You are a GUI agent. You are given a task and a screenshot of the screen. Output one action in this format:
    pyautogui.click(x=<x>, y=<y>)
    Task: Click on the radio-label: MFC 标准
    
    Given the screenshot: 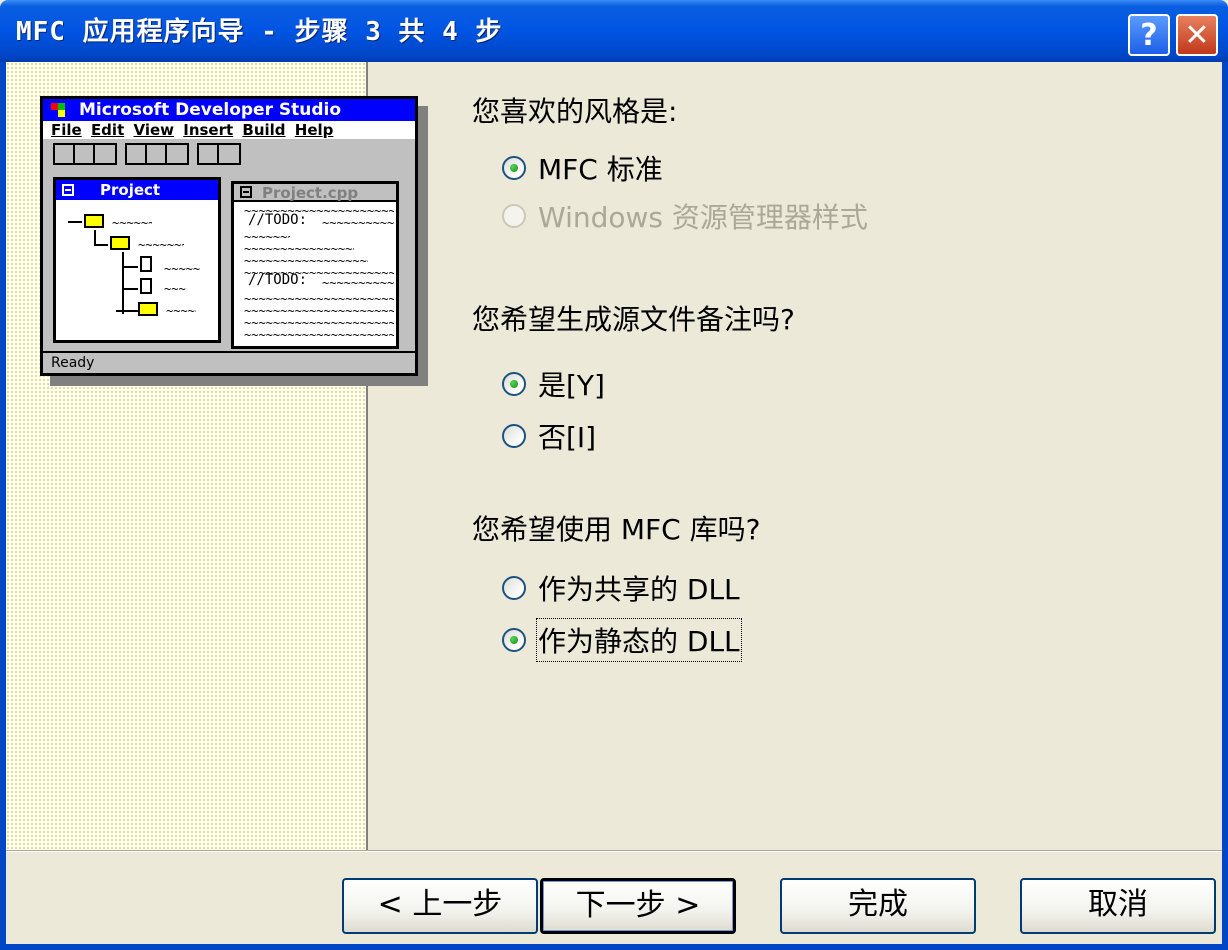 What is the action you would take?
    pyautogui.click(x=600, y=168)
    